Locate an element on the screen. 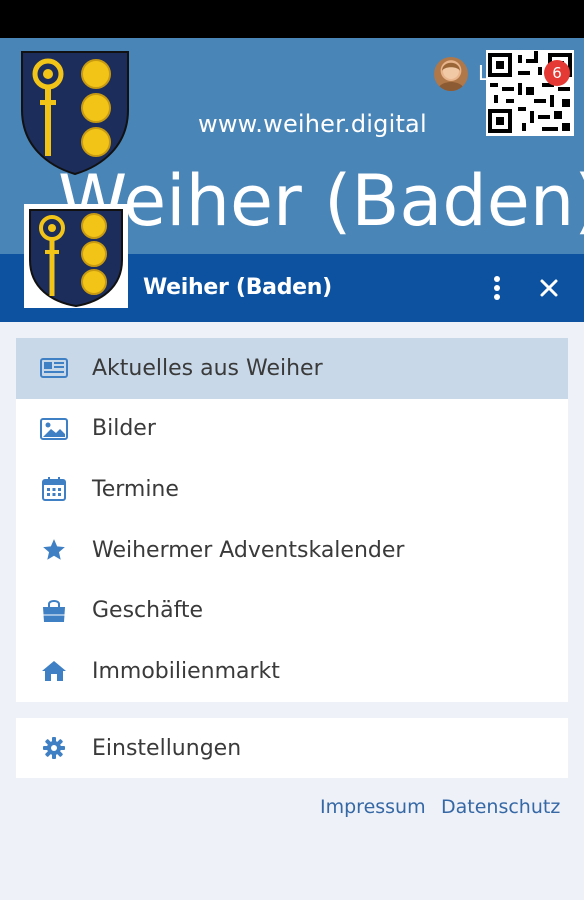  website-url: www.weiher.digital is located at coordinates (312, 124).